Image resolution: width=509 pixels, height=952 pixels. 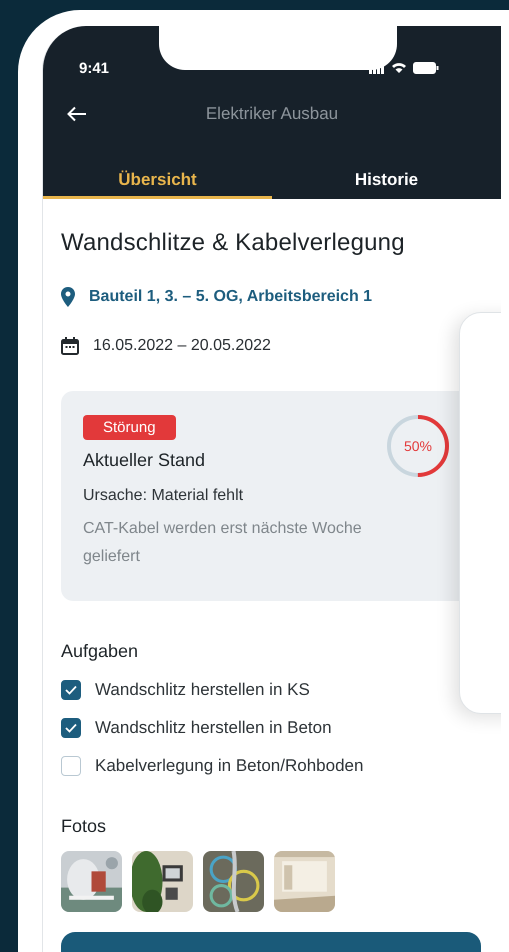 I want to click on calendar-icon, so click(x=70, y=346).